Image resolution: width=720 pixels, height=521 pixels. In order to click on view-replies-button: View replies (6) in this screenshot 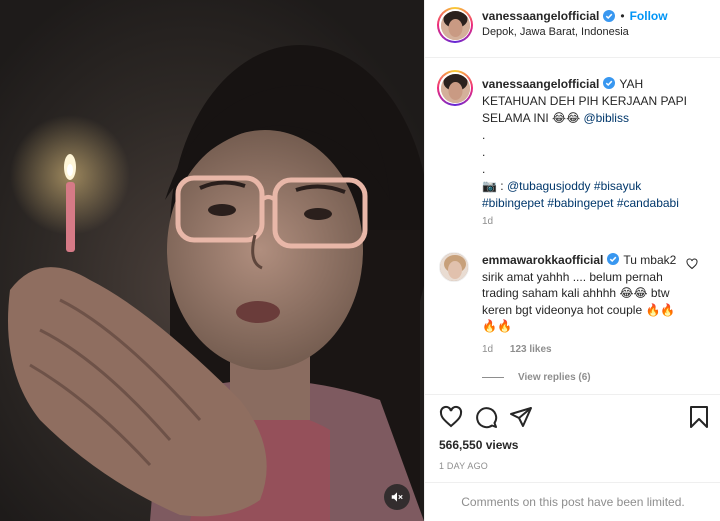, I will do `click(536, 377)`.